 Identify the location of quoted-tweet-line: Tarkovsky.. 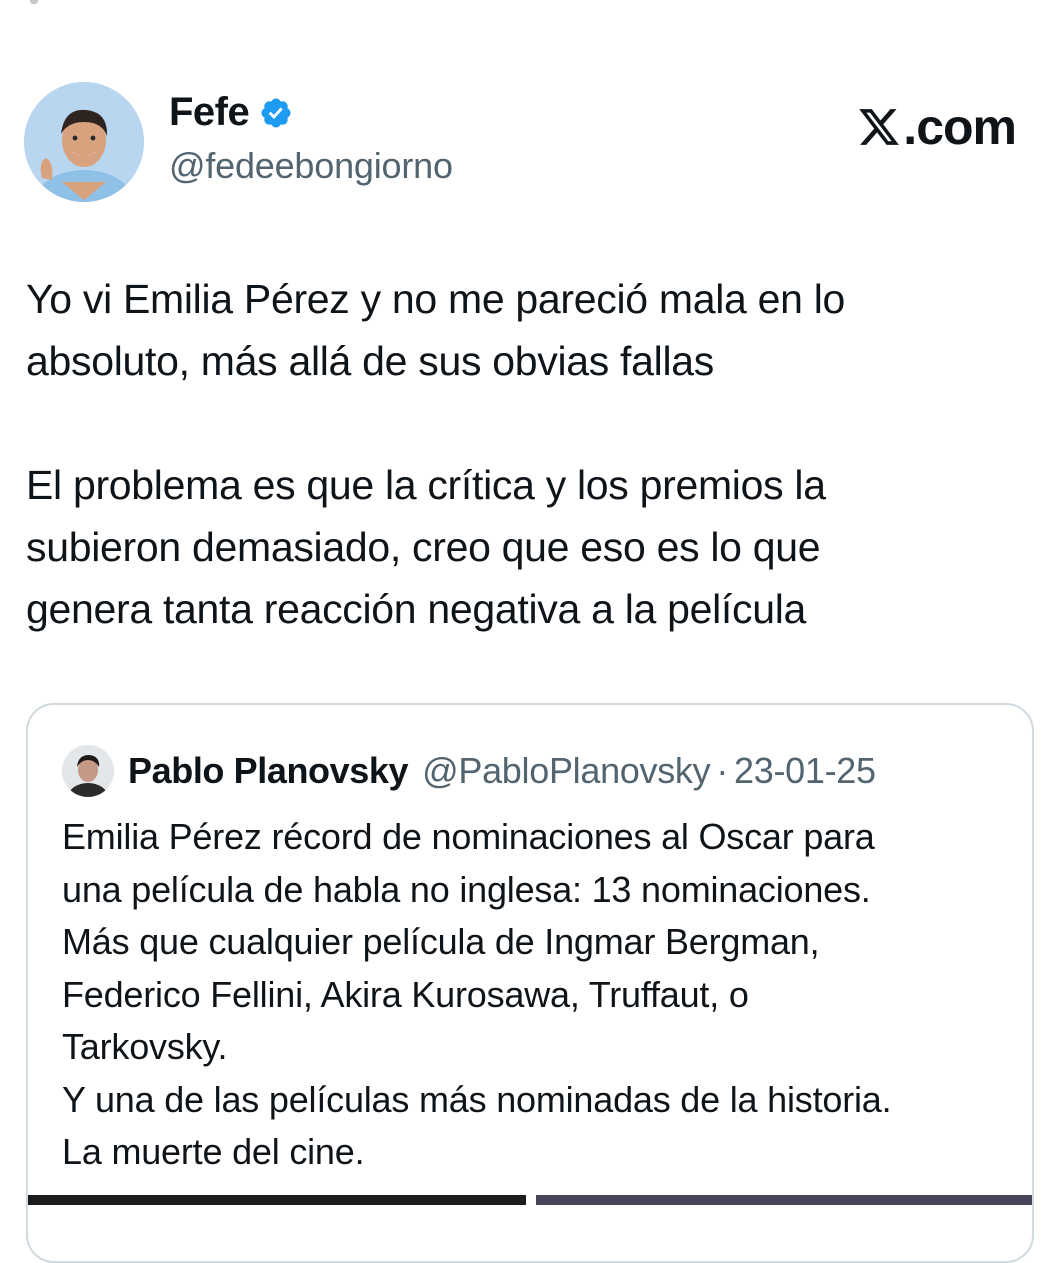
(145, 1046).